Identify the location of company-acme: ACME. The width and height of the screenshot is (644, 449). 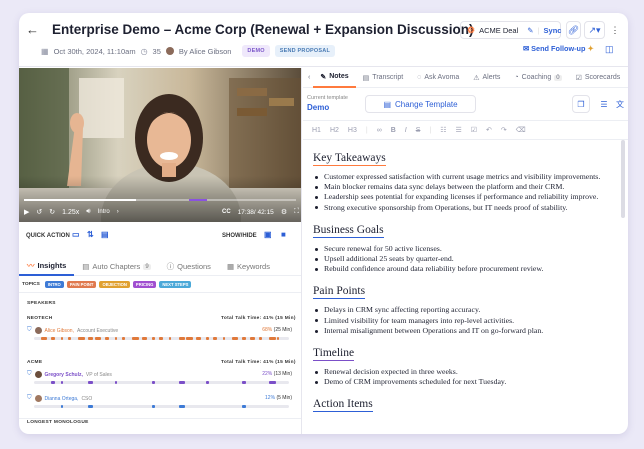
(35, 362).